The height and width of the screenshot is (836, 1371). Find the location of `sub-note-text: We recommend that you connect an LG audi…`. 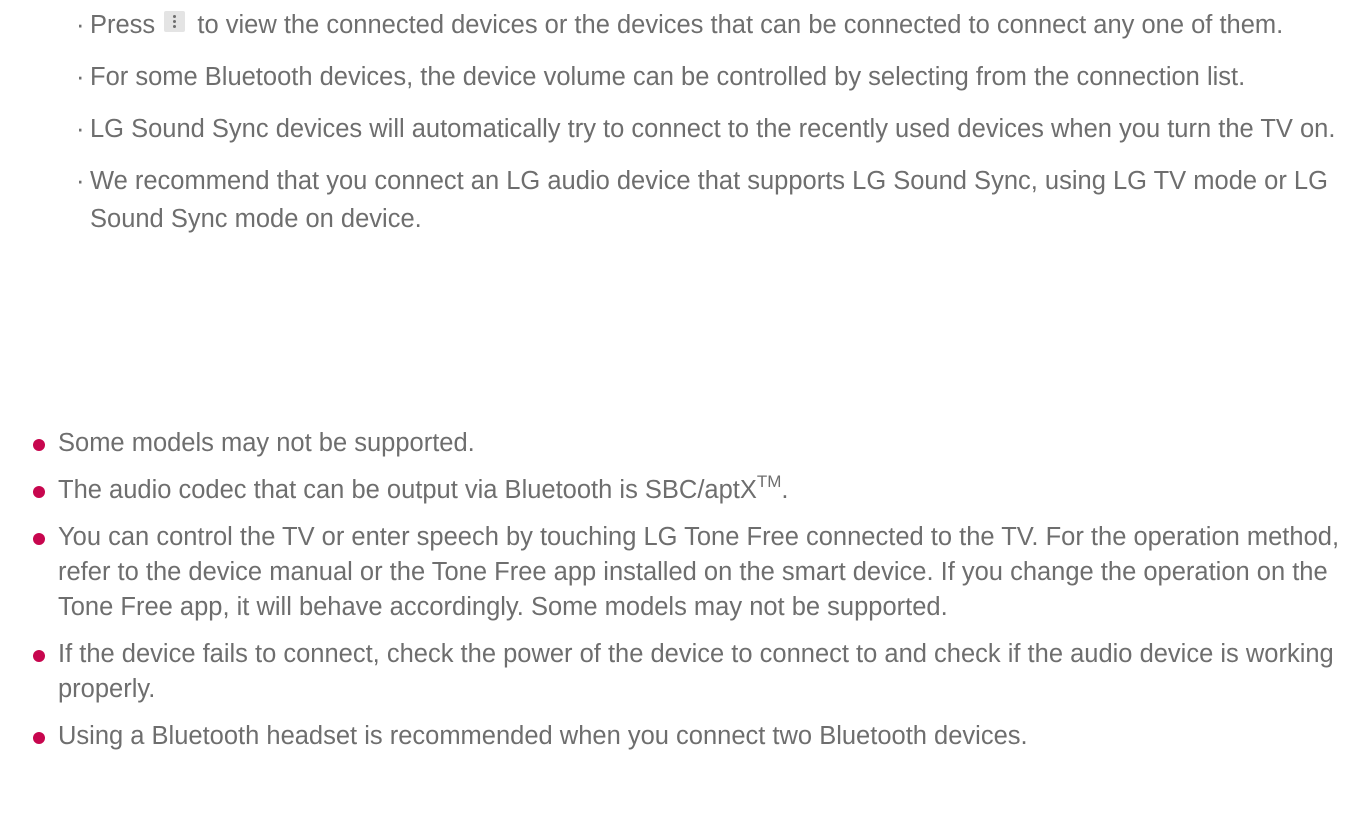

sub-note-text: We recommend that you connect an LG audi… is located at coordinates (709, 200).